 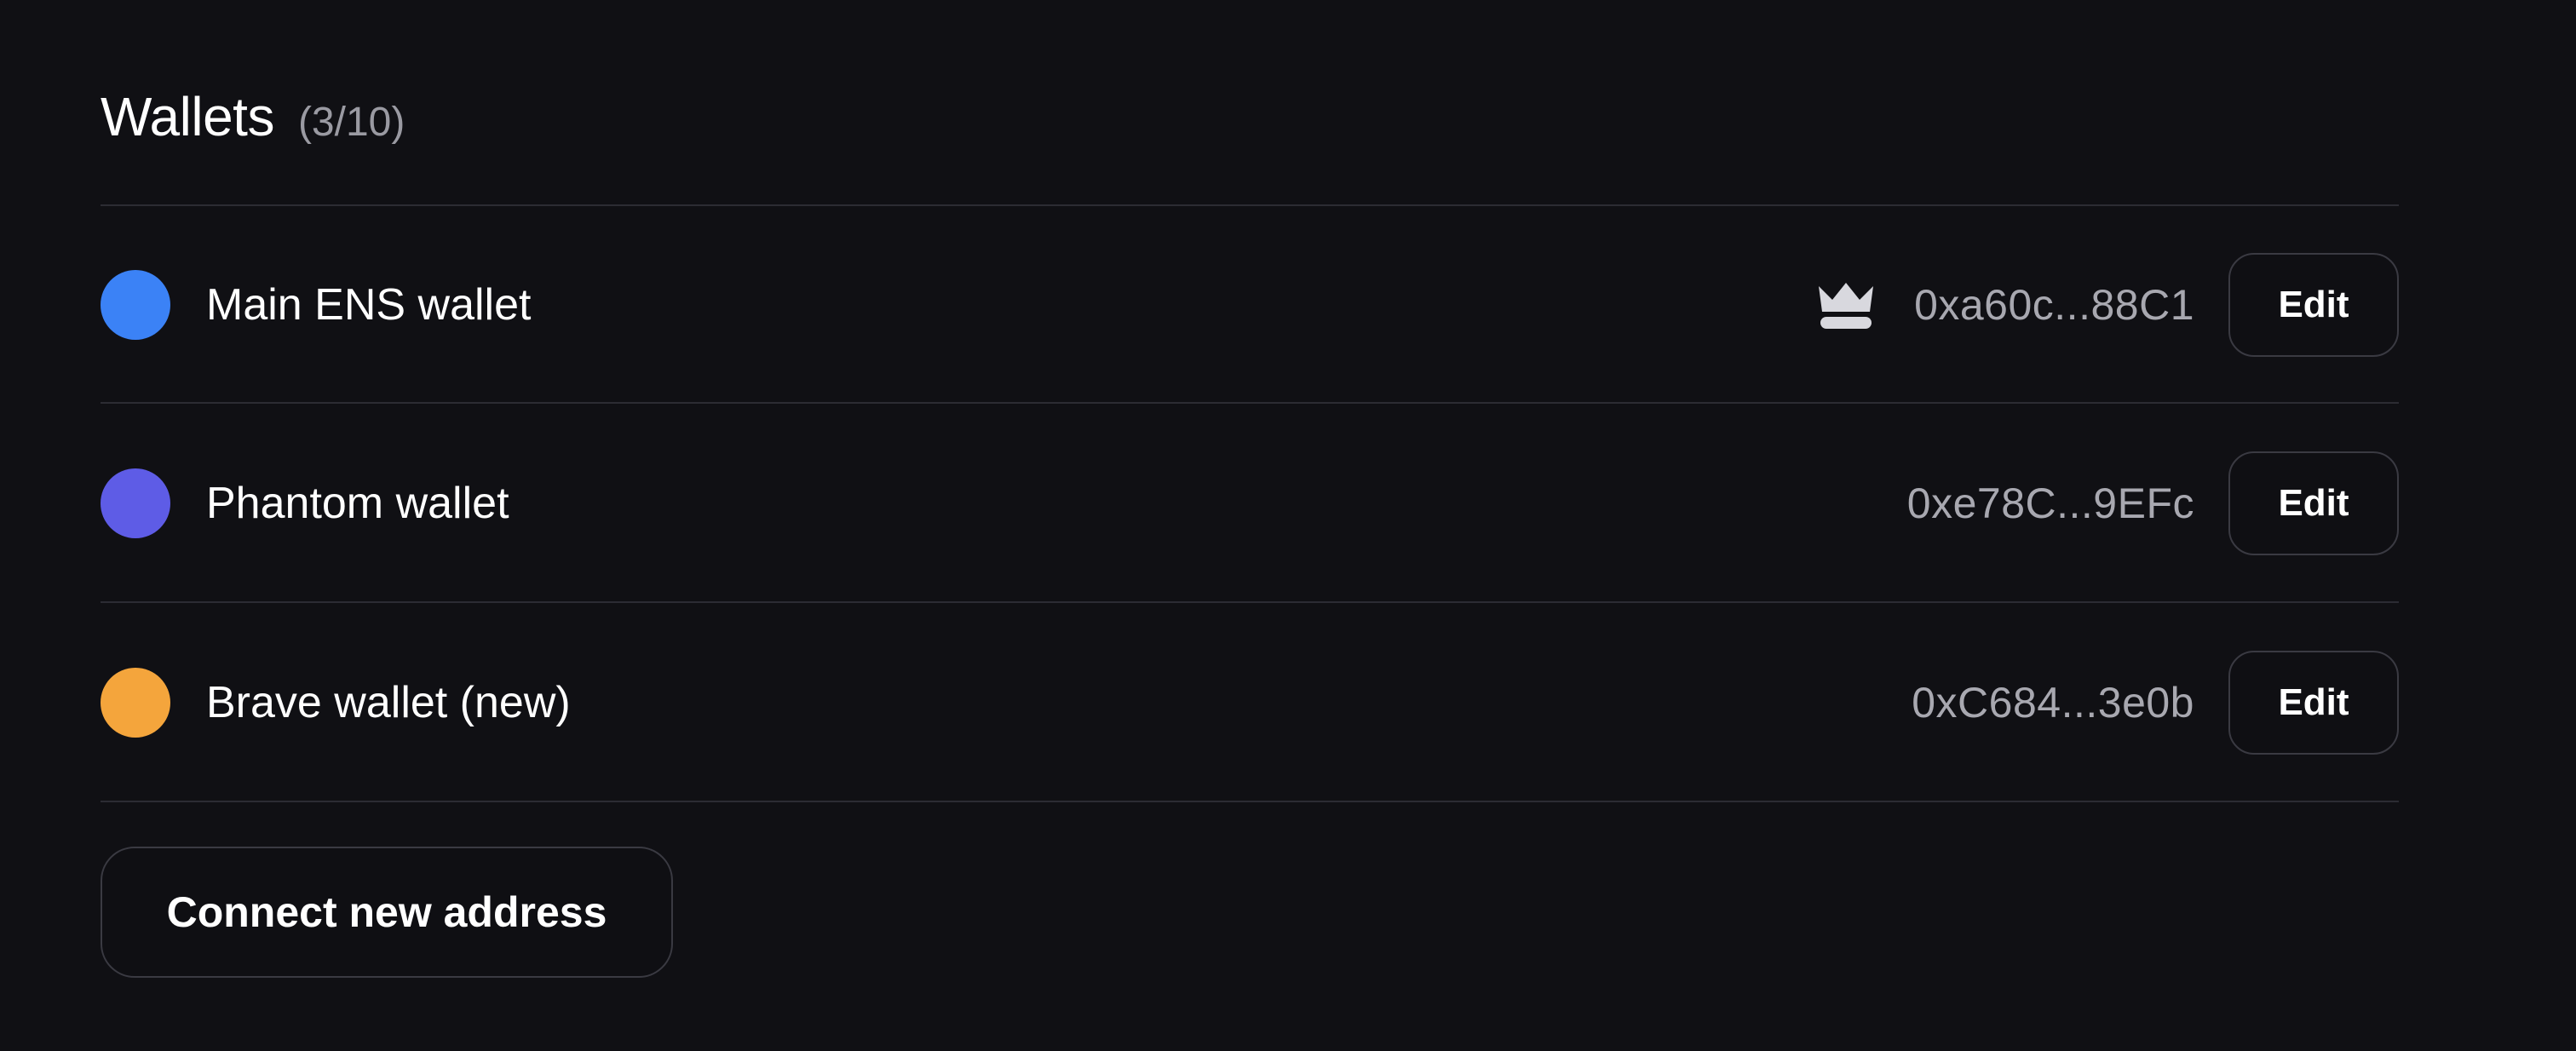 I want to click on wallet-address: 0xC684...3e0b, so click(x=2053, y=703).